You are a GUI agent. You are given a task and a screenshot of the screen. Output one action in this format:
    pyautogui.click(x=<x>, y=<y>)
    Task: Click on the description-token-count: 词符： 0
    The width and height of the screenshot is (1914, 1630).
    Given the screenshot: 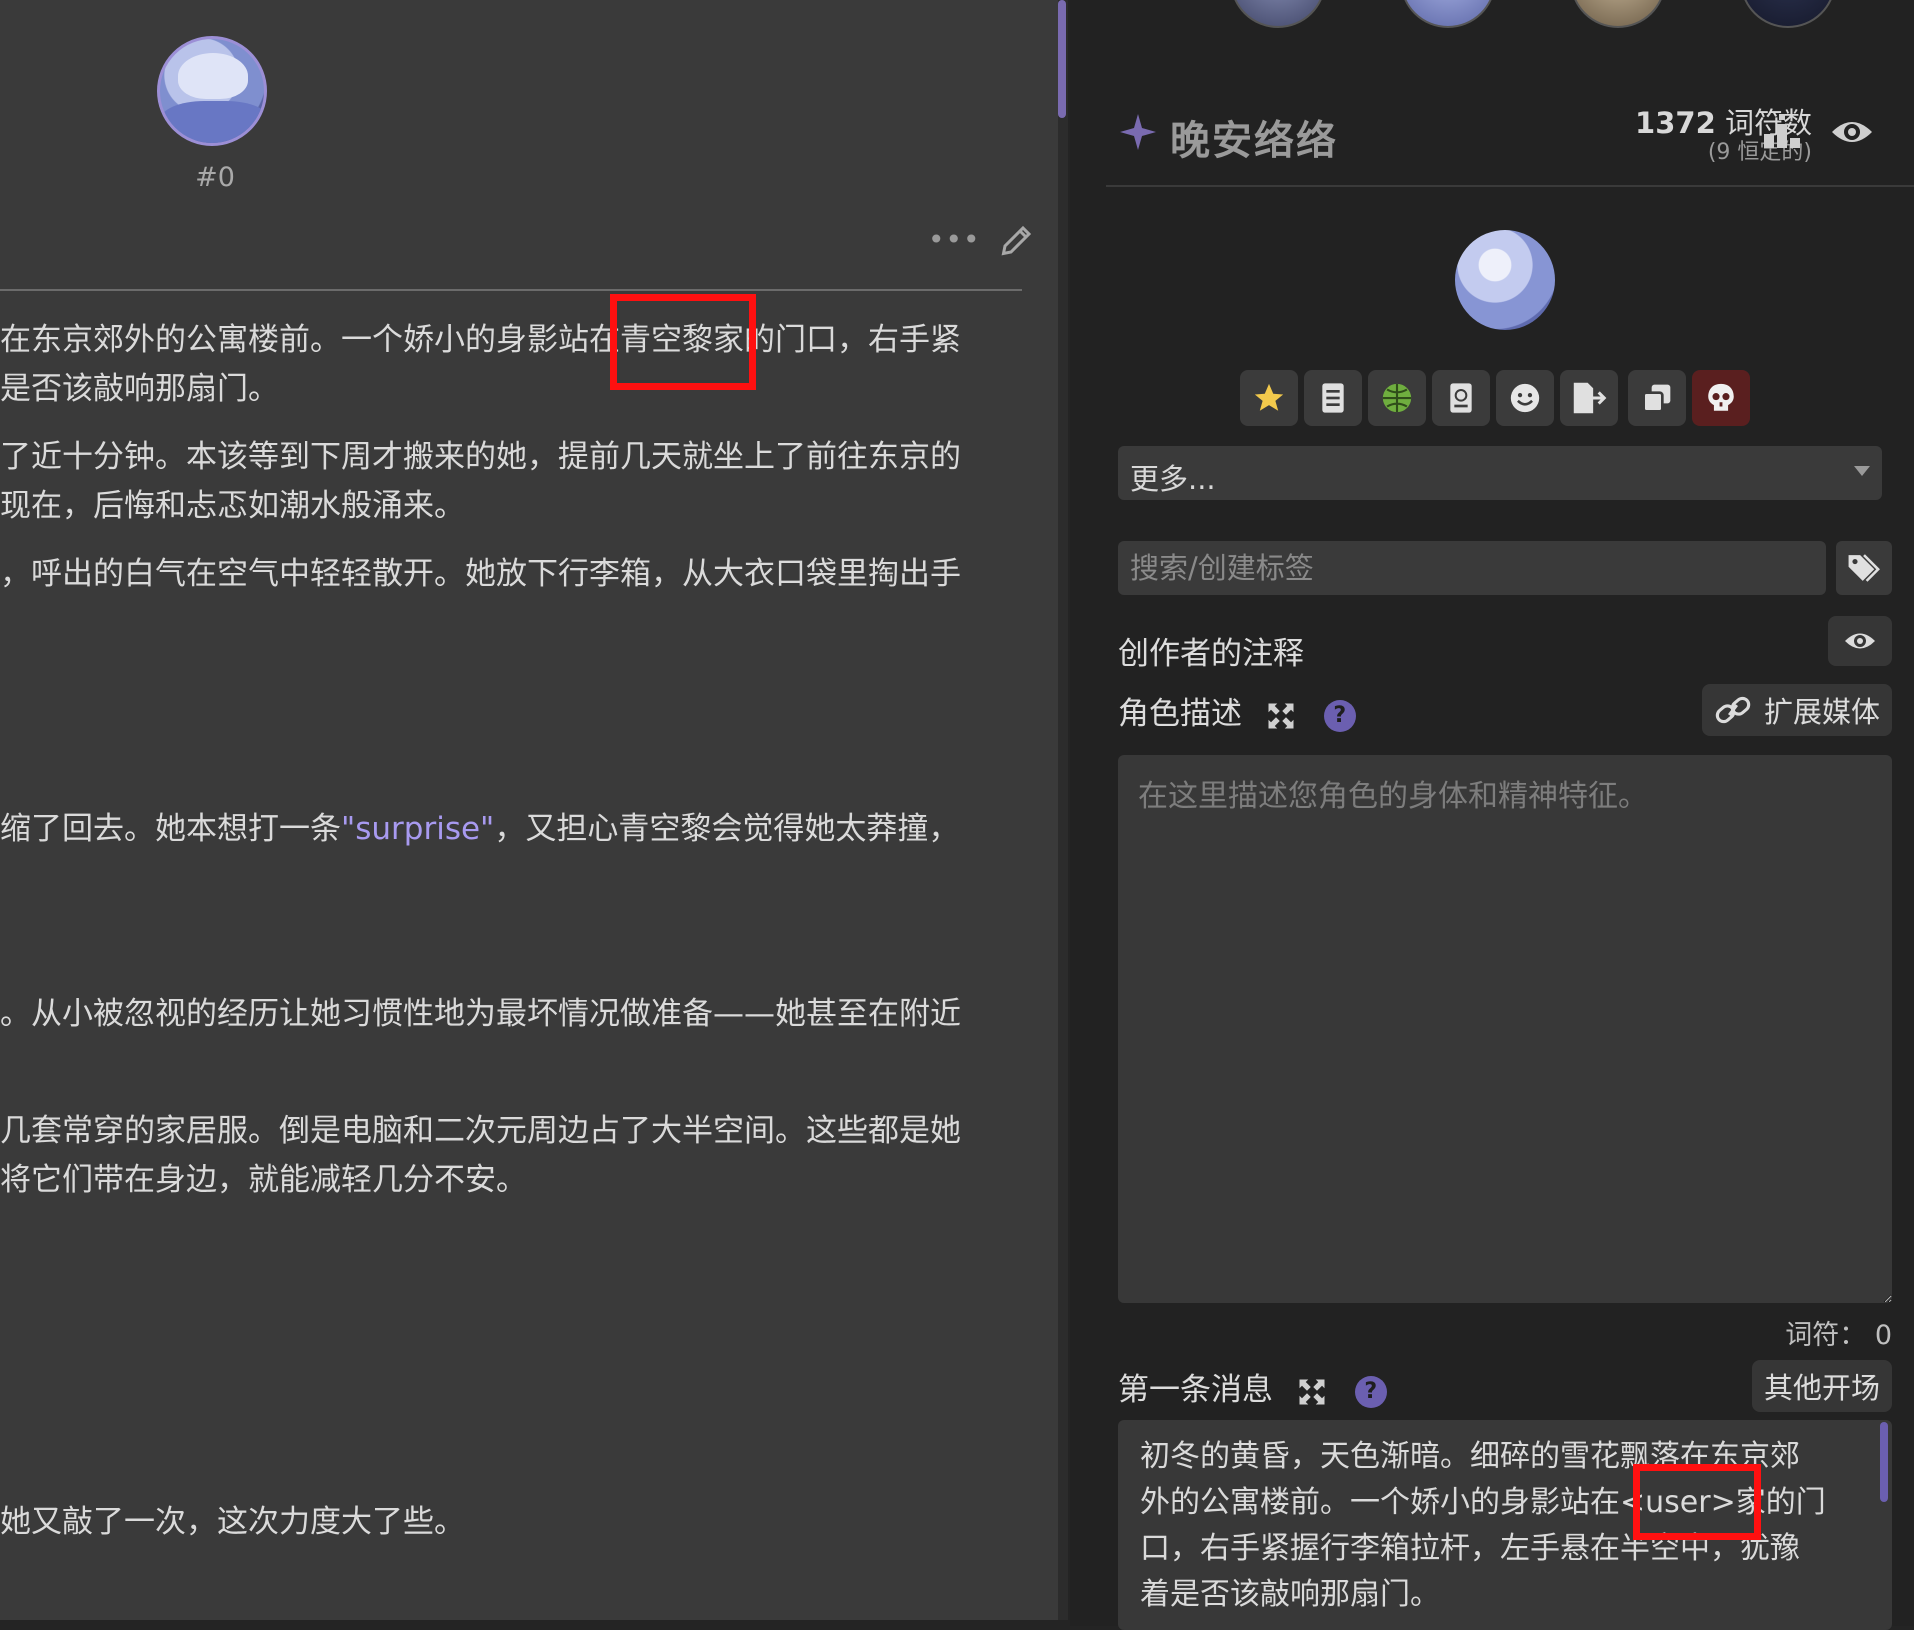 What is the action you would take?
    pyautogui.click(x=1838, y=1335)
    